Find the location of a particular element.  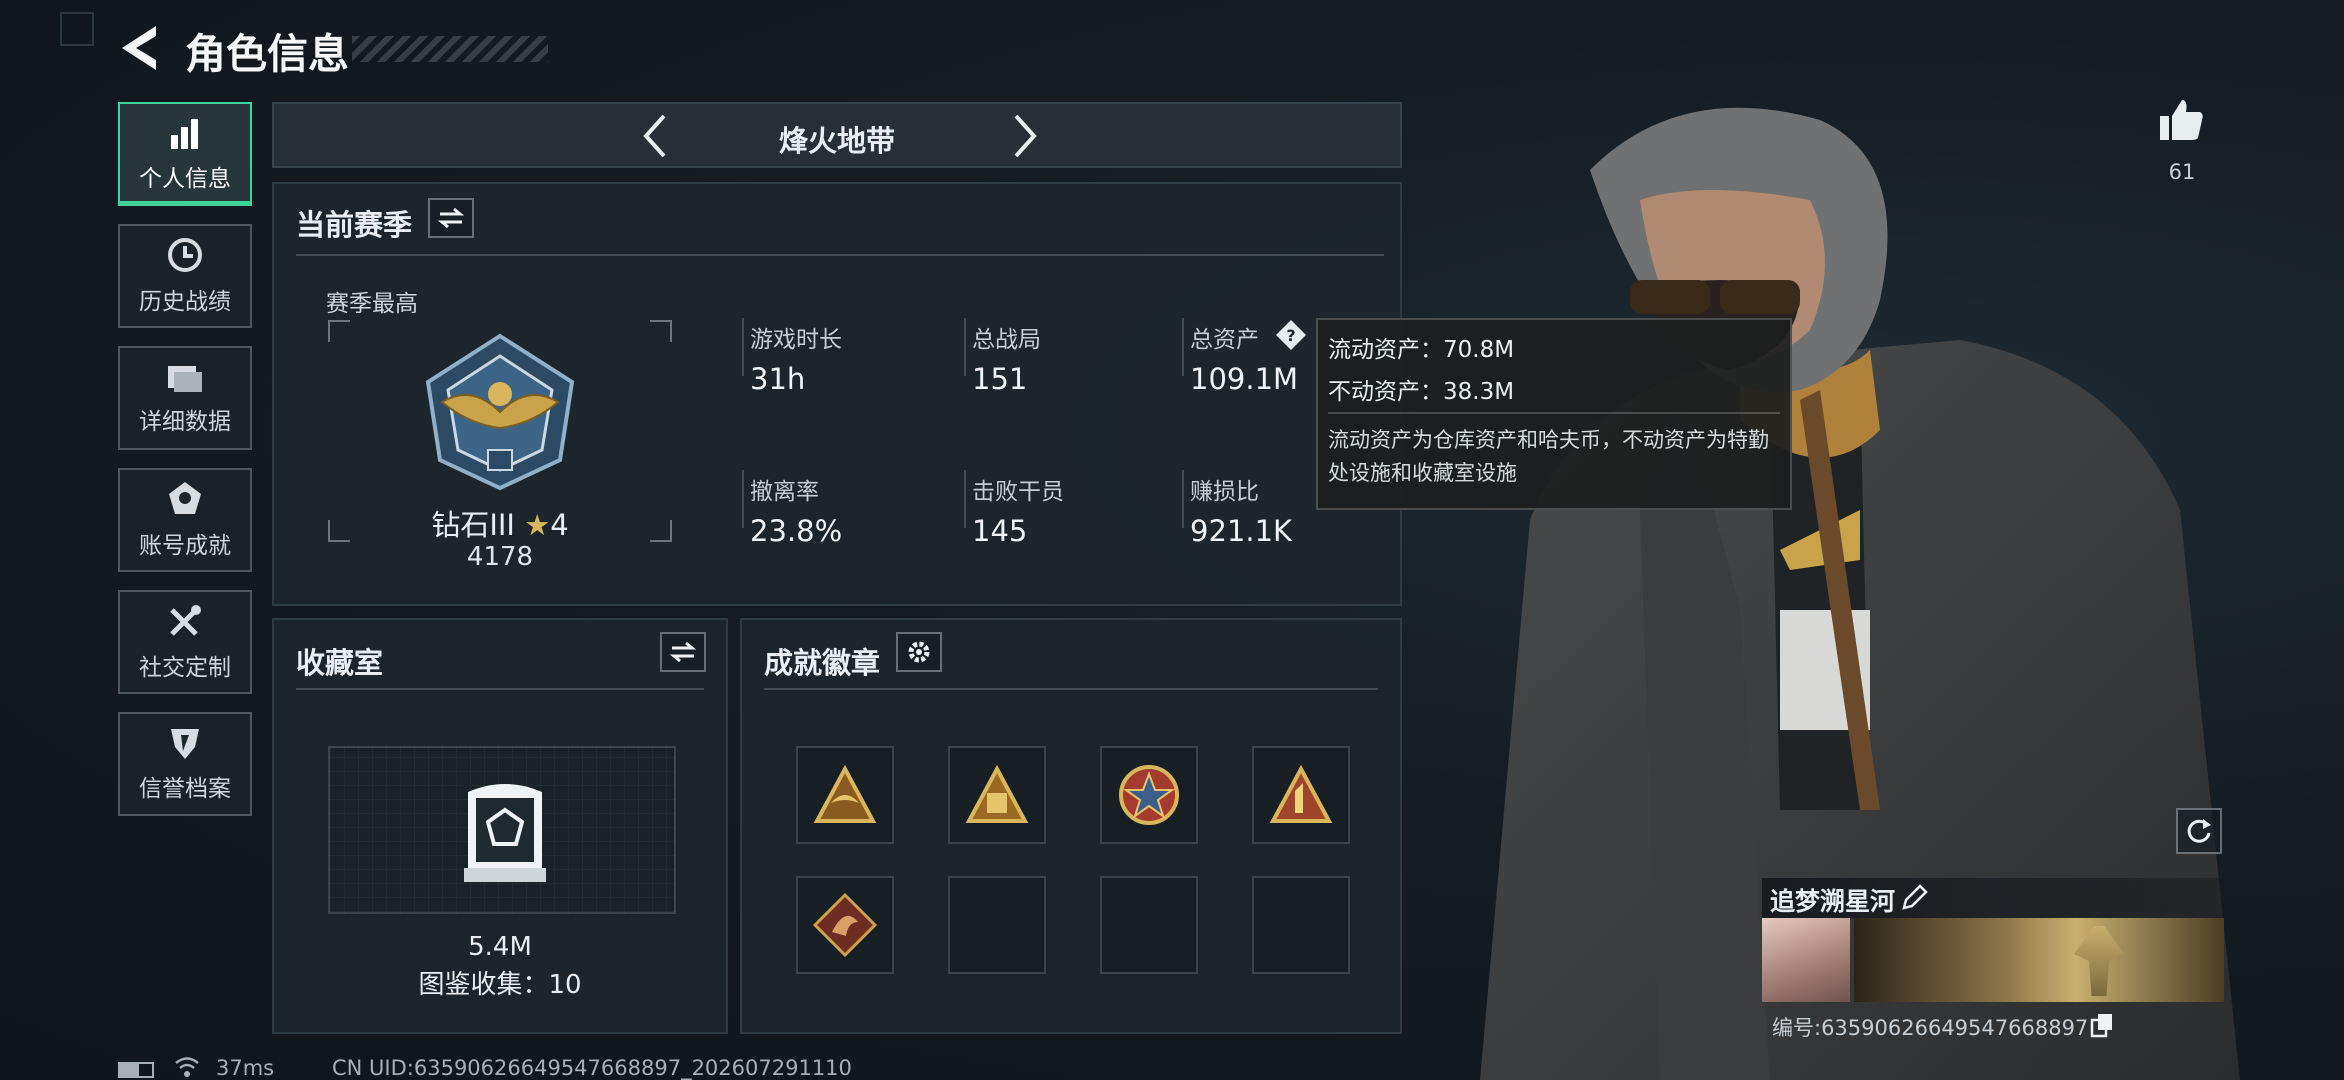

edit-name-button is located at coordinates (1914, 898).